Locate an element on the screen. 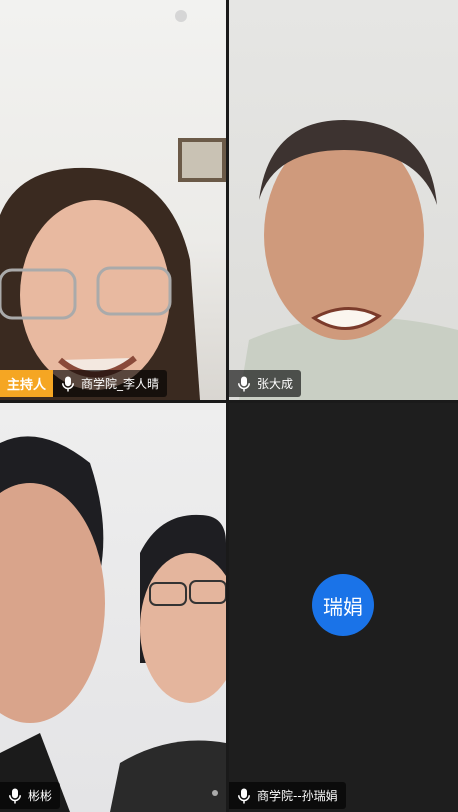 The image size is (458, 812). participant-name: 张大成 is located at coordinates (275, 384).